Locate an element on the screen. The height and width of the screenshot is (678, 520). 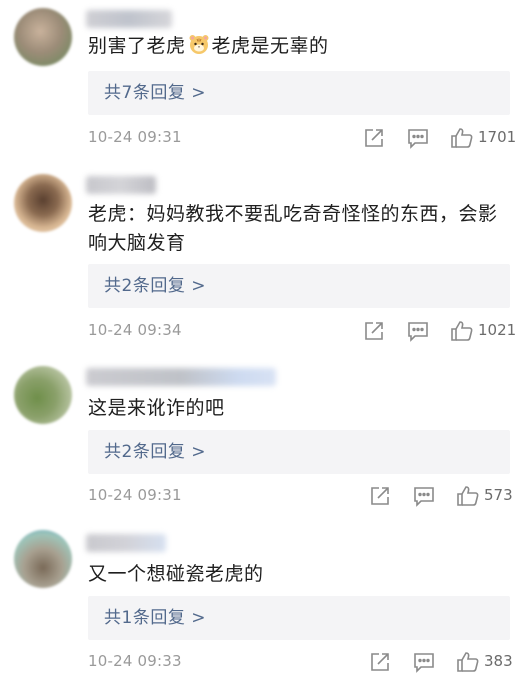
comment-footer: 10-24 09:34 1021 is located at coordinates (302, 332).